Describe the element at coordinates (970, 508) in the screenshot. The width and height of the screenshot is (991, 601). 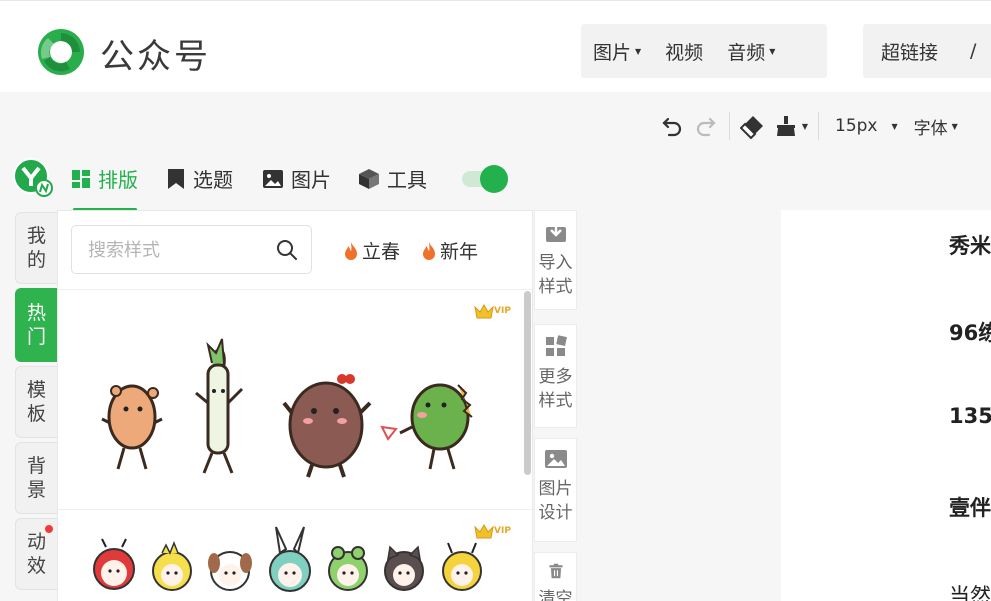
I see `article-paragraph: 壹伴` at that location.